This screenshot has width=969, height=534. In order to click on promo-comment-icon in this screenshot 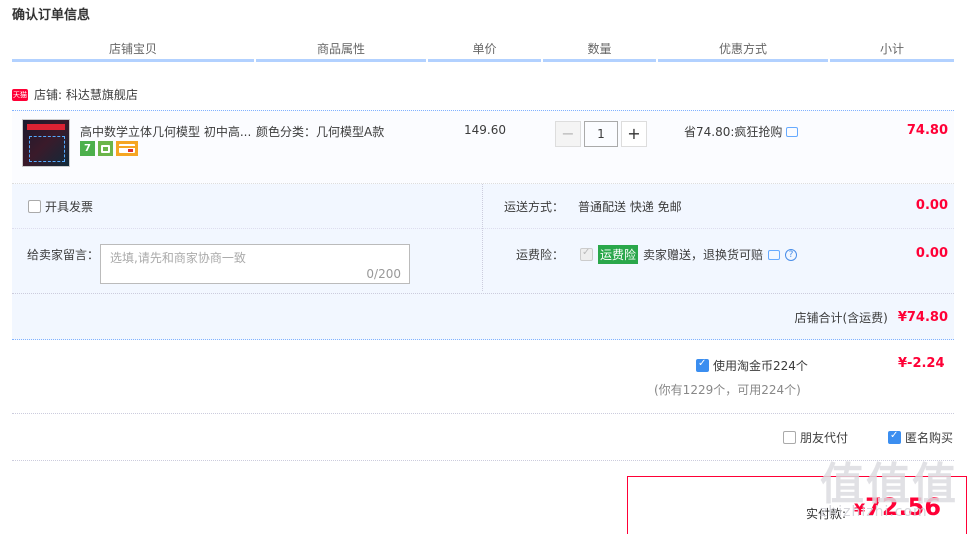, I will do `click(792, 131)`.